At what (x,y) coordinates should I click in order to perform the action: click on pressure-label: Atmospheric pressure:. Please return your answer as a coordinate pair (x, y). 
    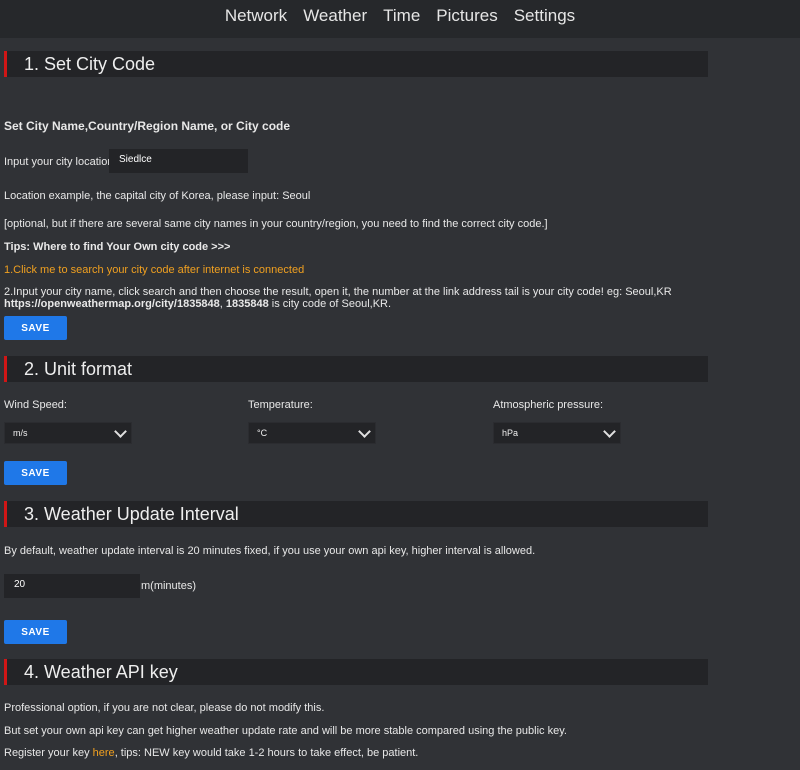
    Looking at the image, I should click on (548, 405).